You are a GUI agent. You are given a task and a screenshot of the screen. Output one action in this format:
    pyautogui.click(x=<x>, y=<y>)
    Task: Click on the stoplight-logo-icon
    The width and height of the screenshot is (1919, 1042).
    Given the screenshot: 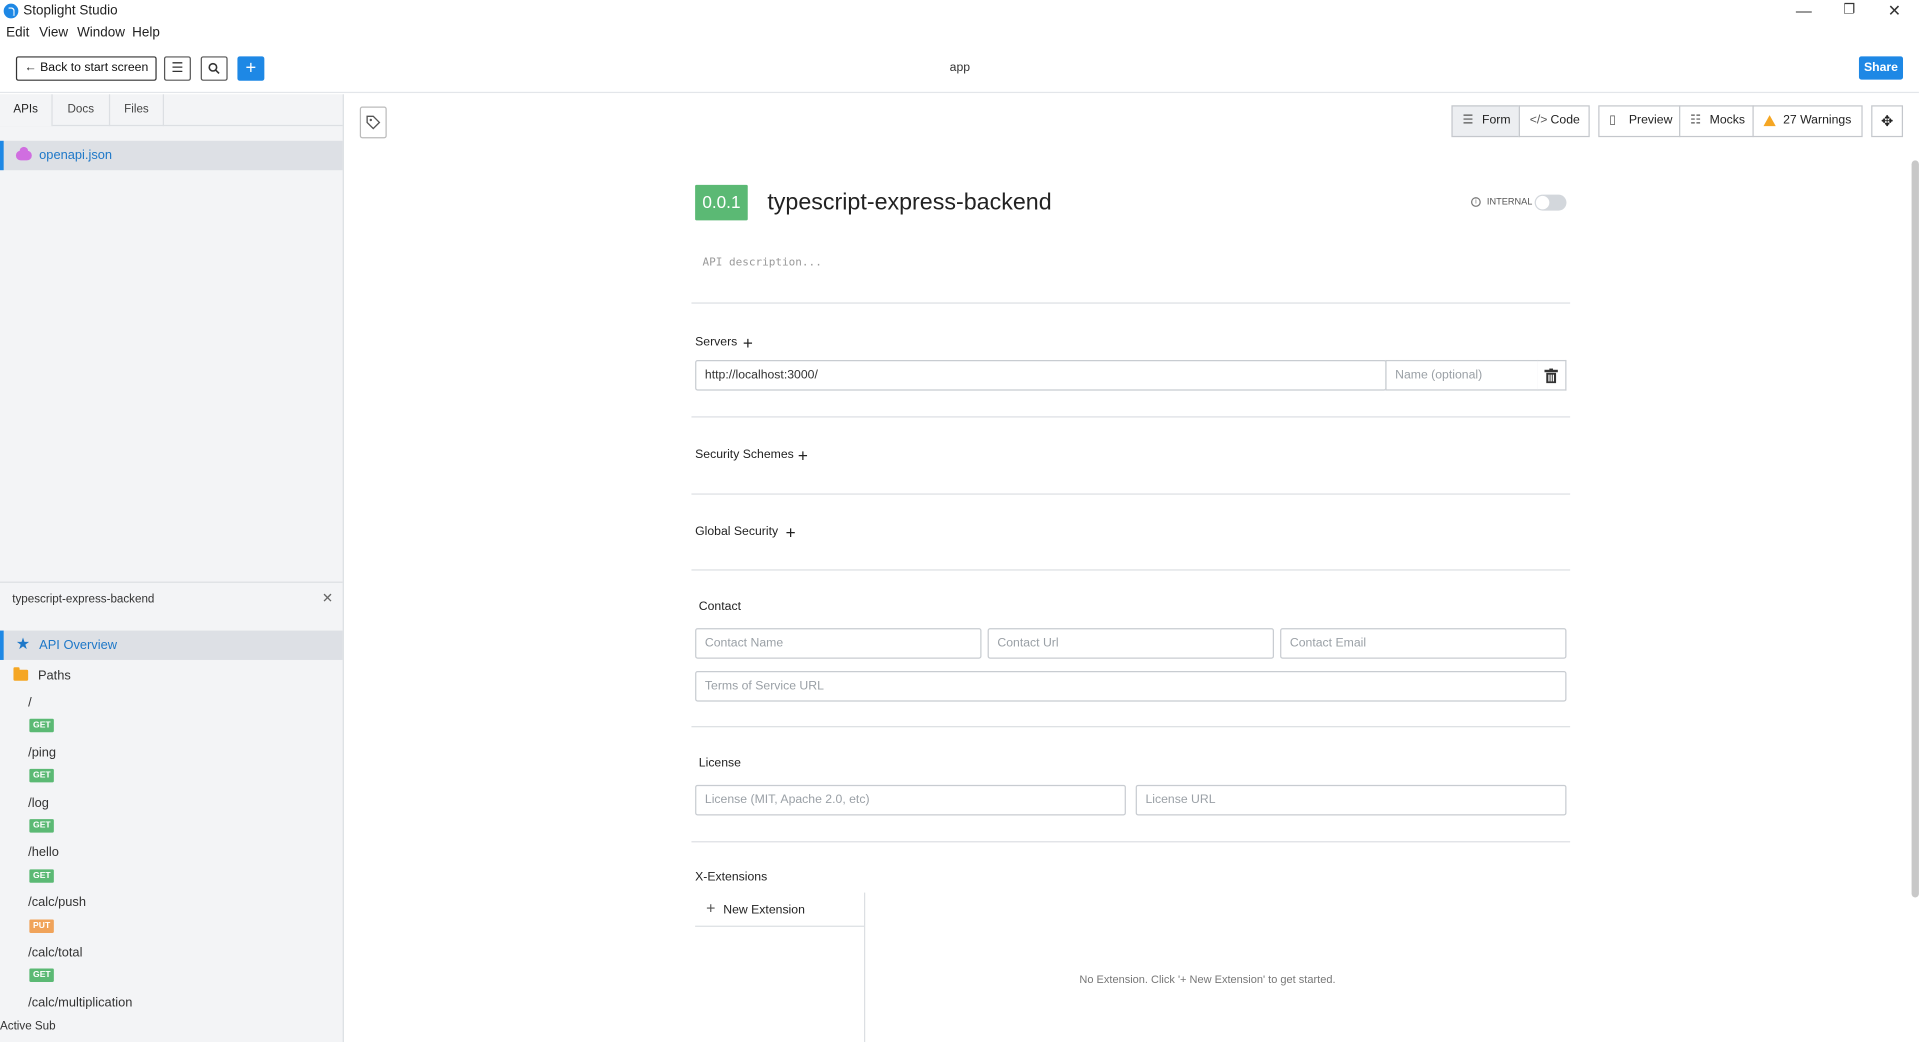 What is the action you would take?
    pyautogui.click(x=11, y=11)
    